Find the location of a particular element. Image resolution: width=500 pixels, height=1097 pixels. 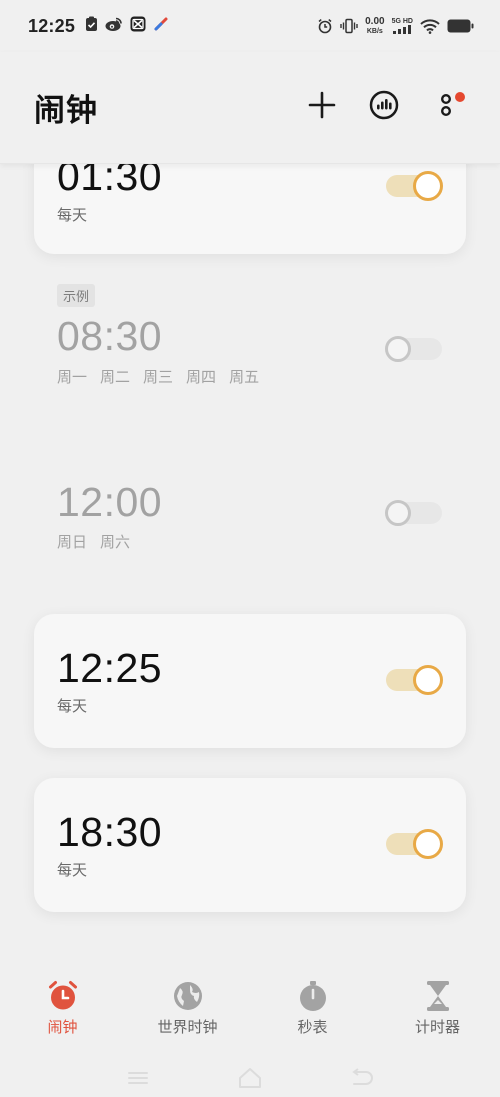

bottom-nav: 闹钟 世界时钟 秒表 计时器 is located at coordinates (250, 1006).